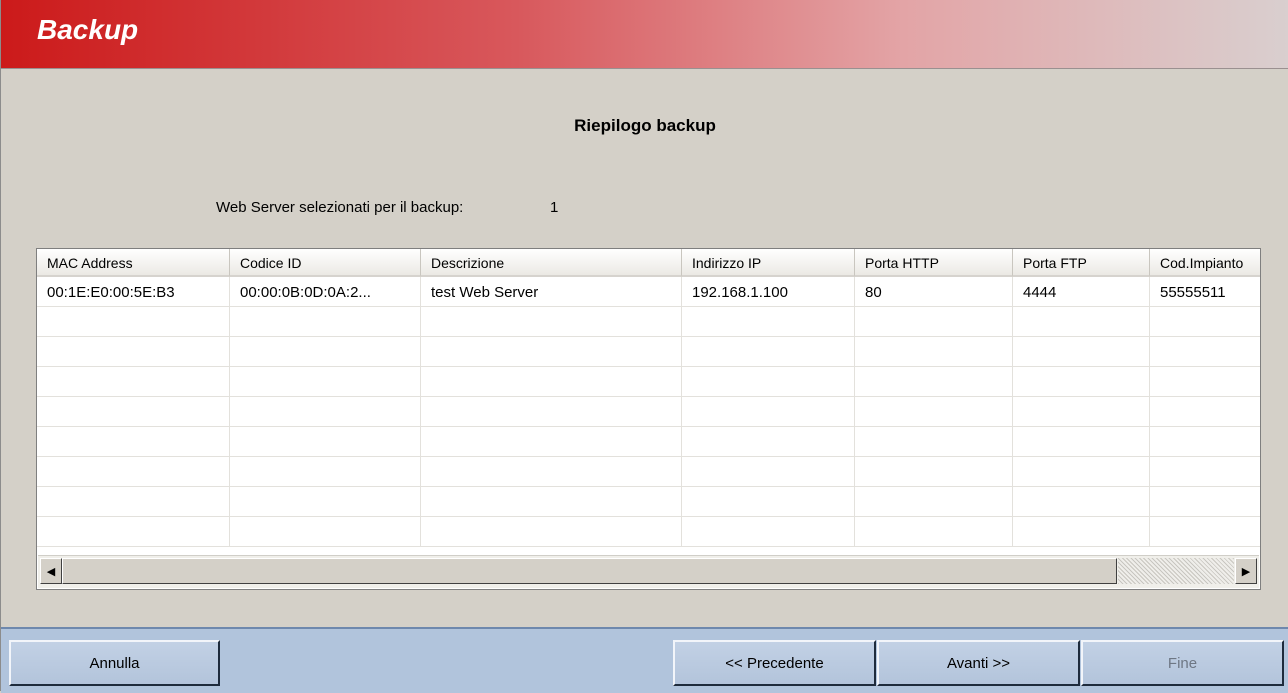 The height and width of the screenshot is (693, 1288). Describe the element at coordinates (554, 207) in the screenshot. I see `selected-servers-count: 1` at that location.